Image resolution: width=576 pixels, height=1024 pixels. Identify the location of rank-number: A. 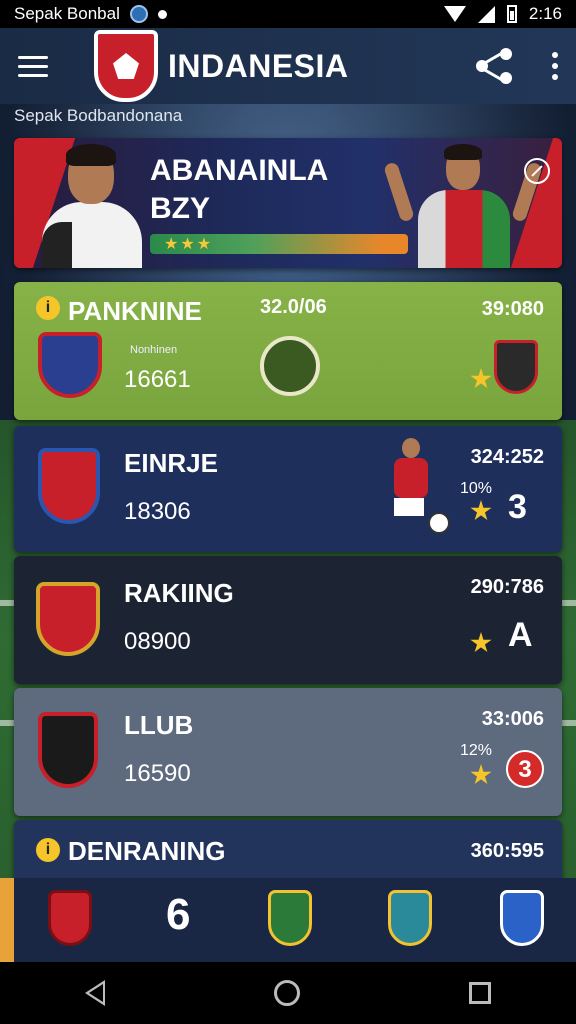
(520, 635).